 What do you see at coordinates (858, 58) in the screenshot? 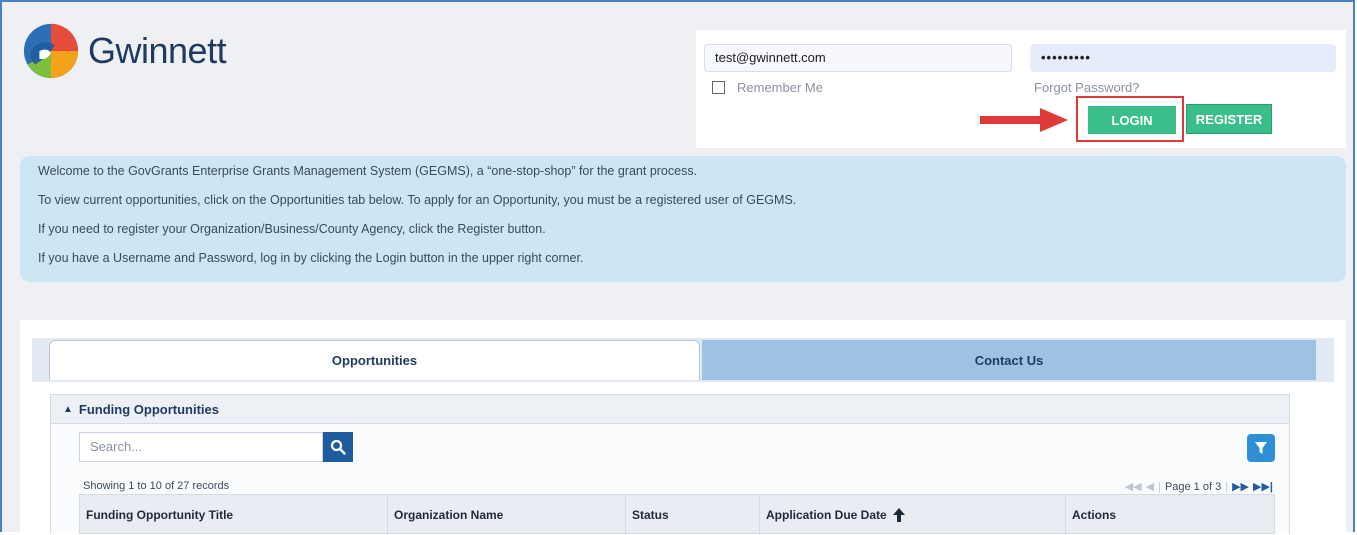
I see `email-field: test@gwinnett.com` at bounding box center [858, 58].